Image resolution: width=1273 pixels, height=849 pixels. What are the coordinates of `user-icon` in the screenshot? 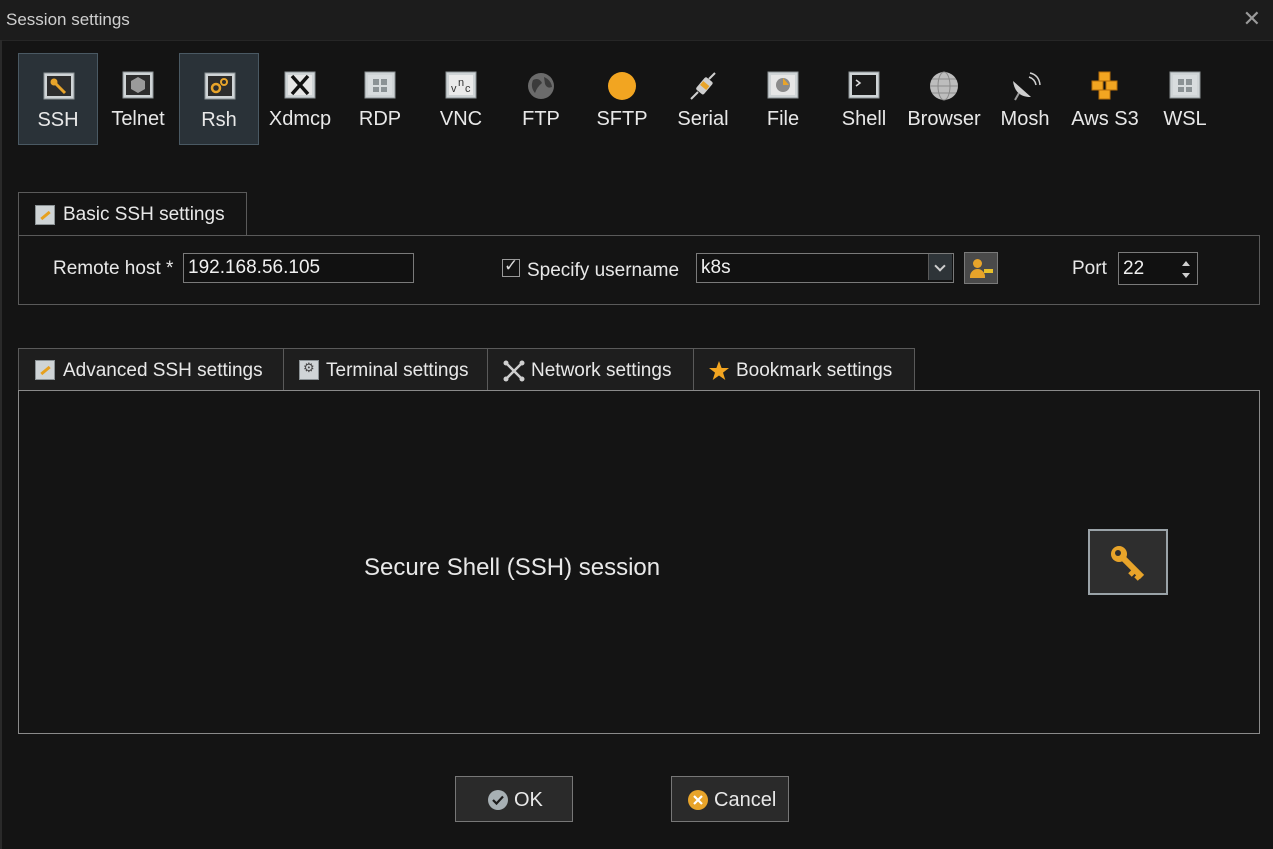 It's located at (977, 263).